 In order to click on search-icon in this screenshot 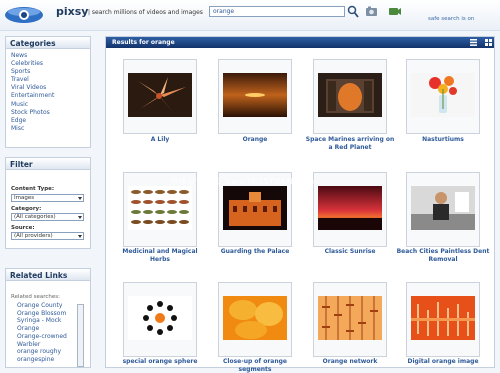, I will do `click(353, 11)`.